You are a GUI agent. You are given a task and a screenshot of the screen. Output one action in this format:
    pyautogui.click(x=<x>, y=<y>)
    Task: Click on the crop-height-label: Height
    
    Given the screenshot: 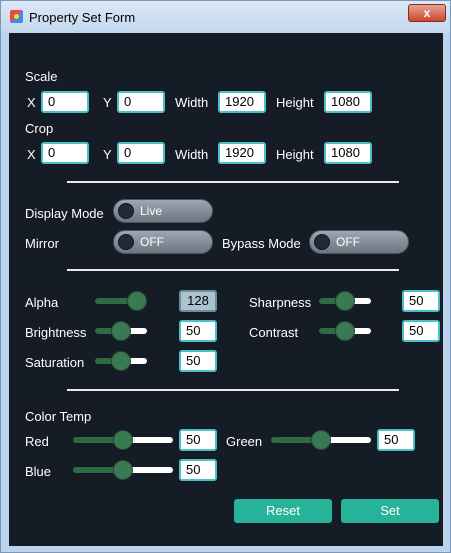 What is the action you would take?
    pyautogui.click(x=295, y=154)
    